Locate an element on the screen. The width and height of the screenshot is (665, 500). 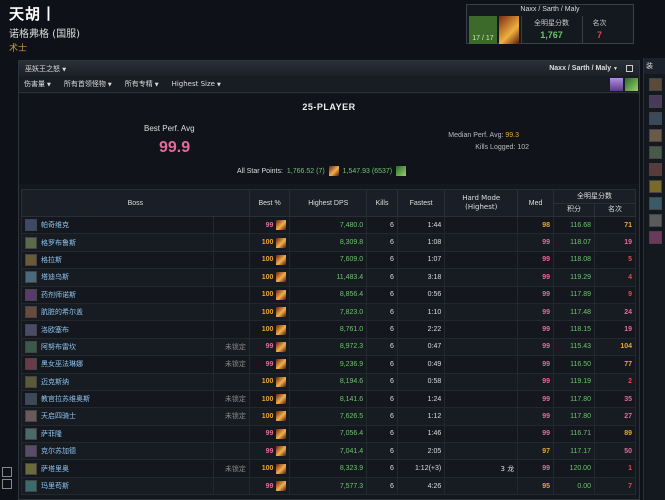
table-row: 药剂师诺斯 100 8,856.4 6 0:56 99 117.89 9 is located at coordinates (329, 294).